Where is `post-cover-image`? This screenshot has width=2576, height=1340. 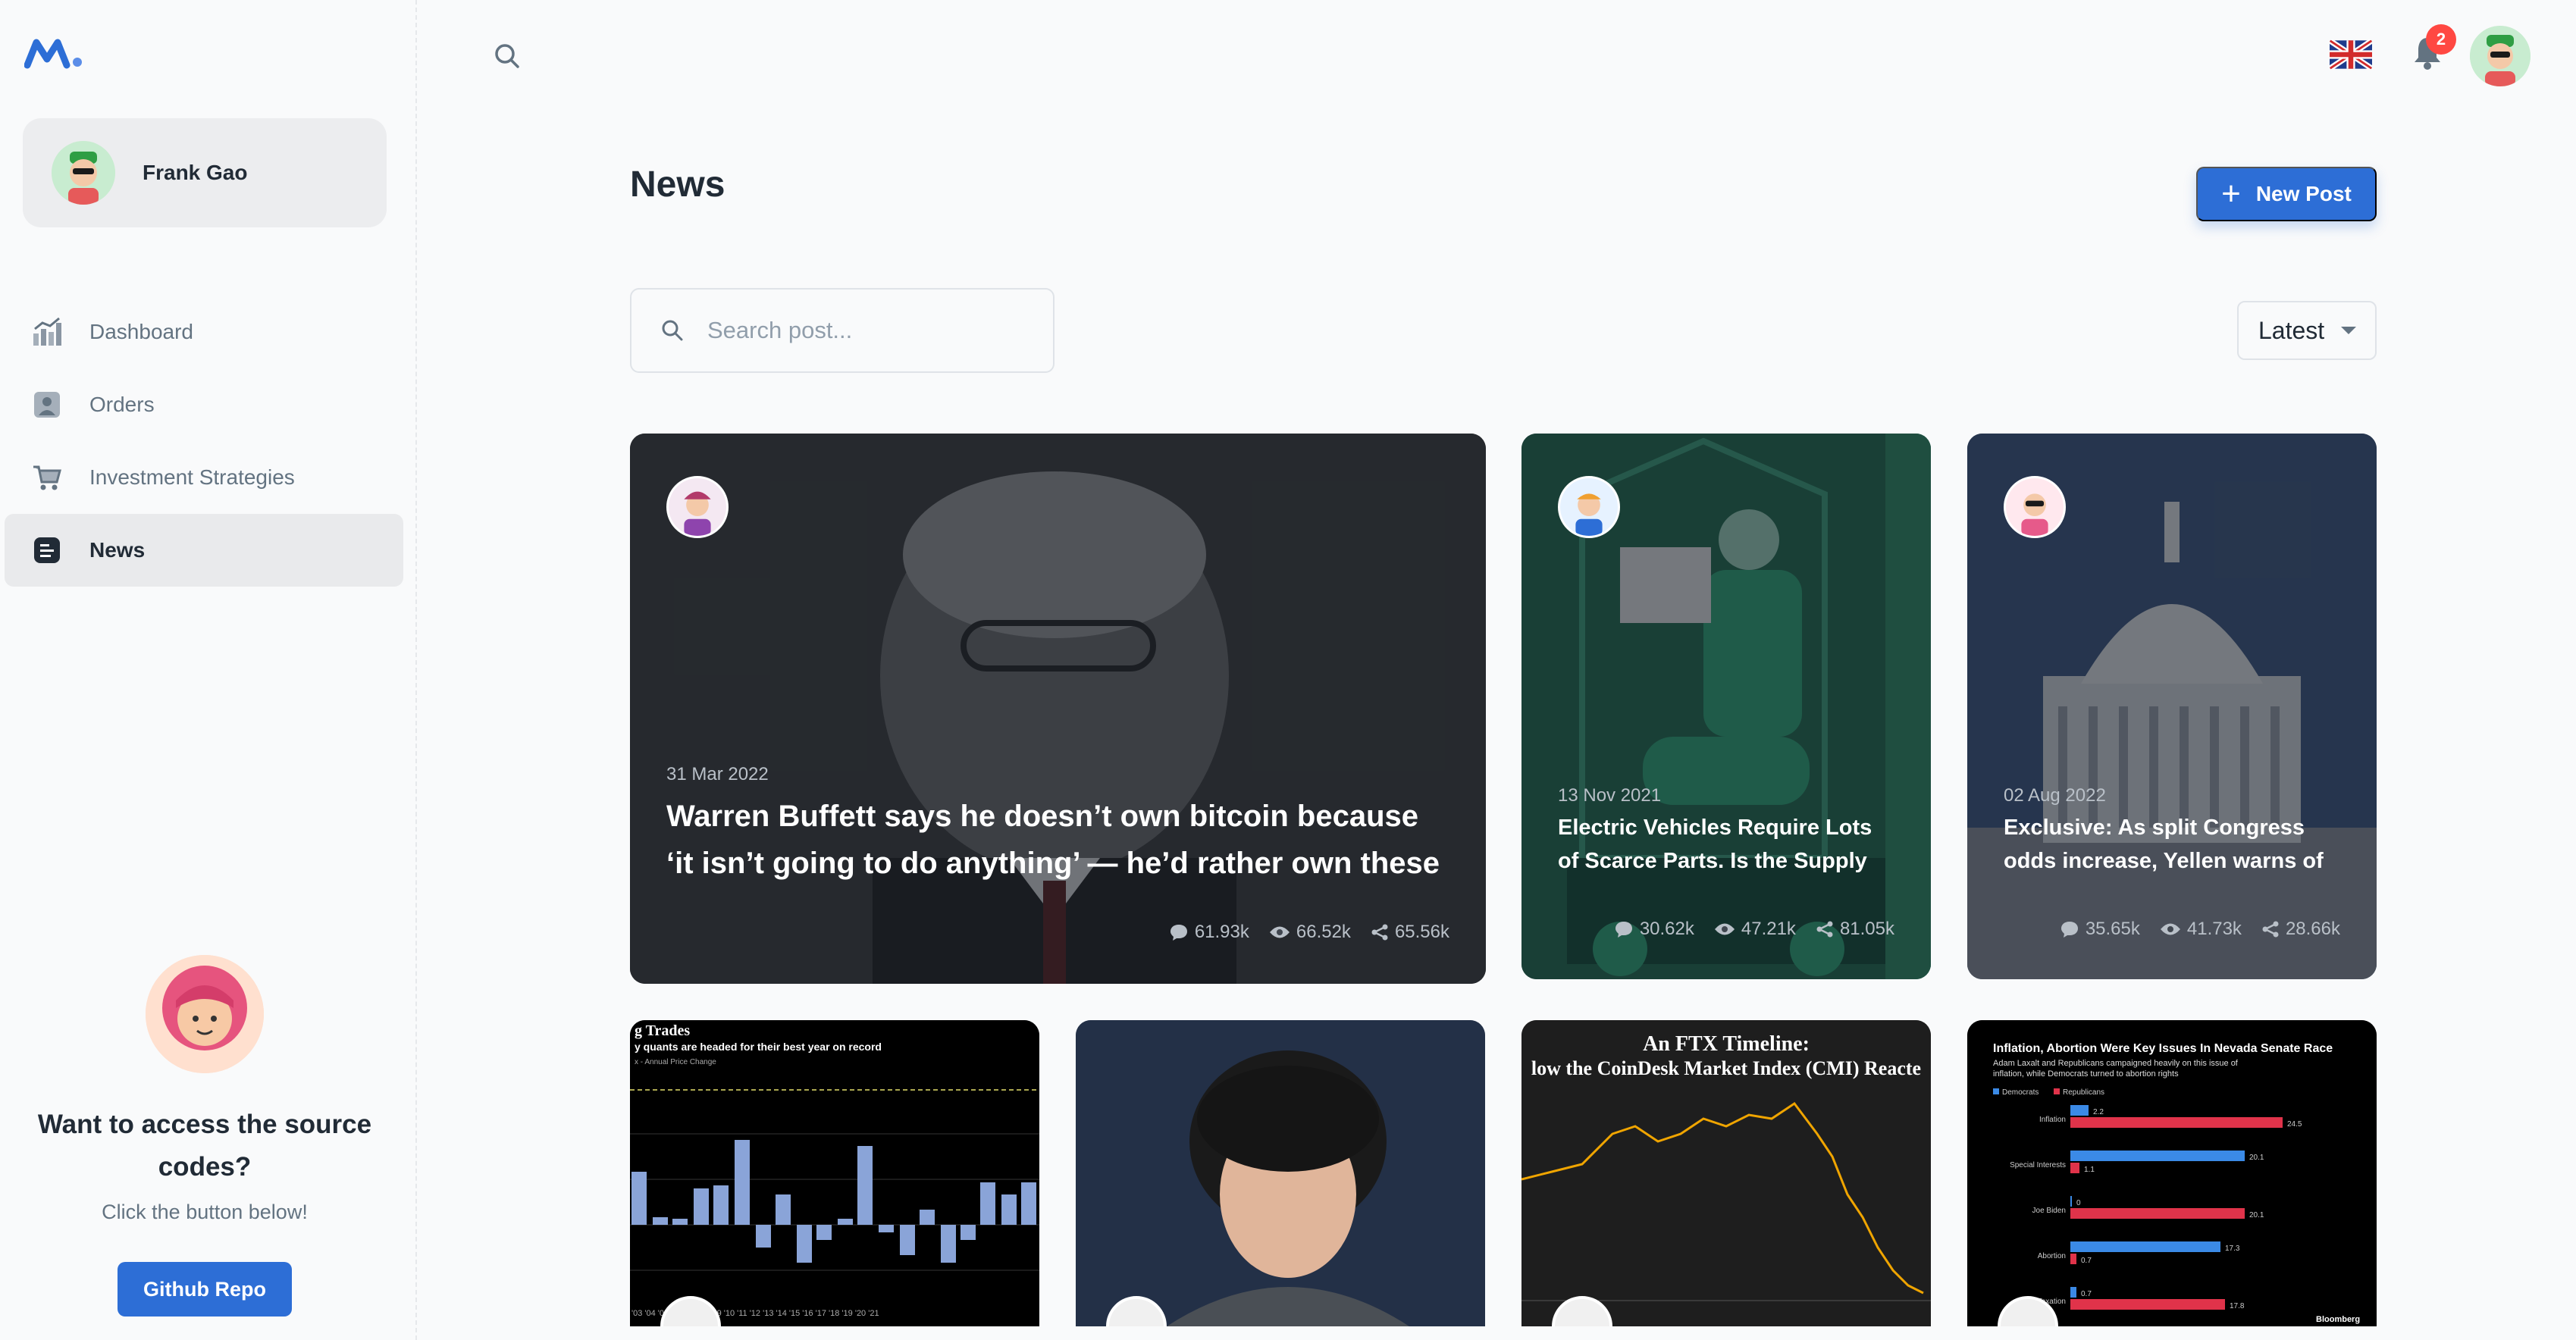 post-cover-image is located at coordinates (1280, 1173).